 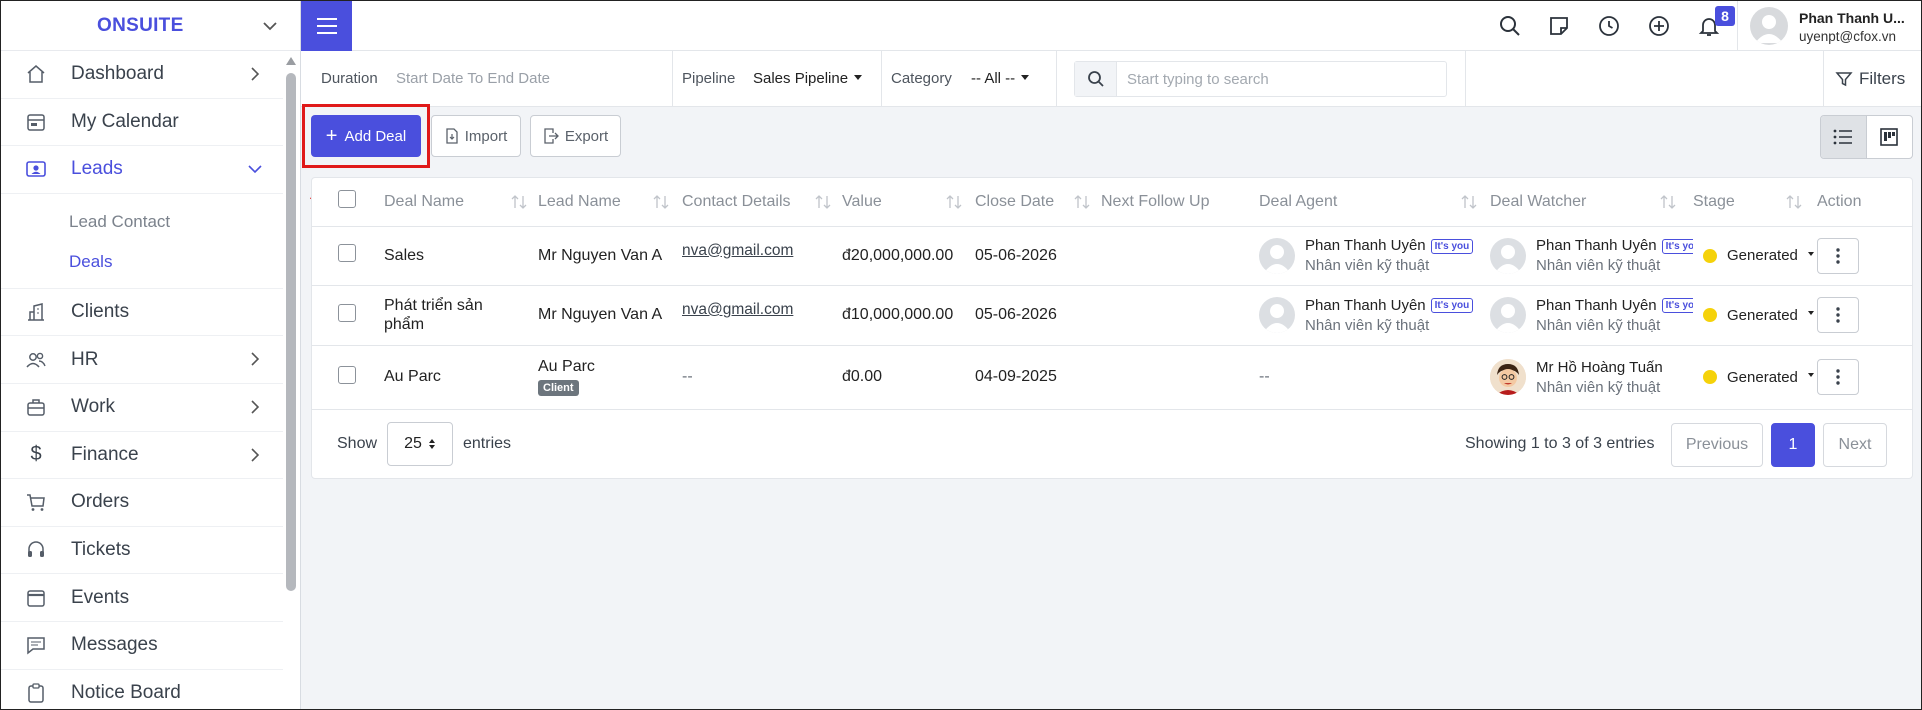 I want to click on column-header-stage: Stage, so click(x=1755, y=202).